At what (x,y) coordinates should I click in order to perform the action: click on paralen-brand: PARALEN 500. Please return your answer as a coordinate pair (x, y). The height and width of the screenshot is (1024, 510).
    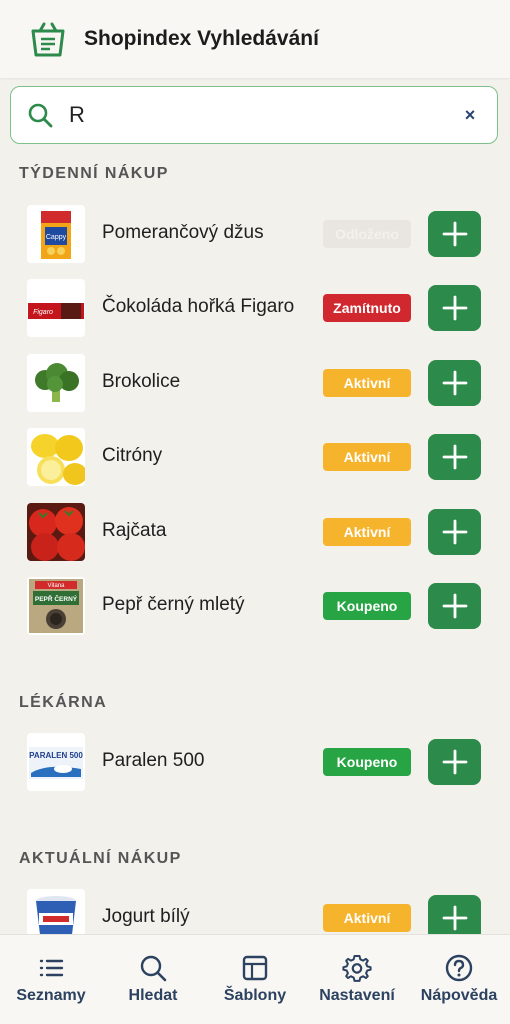
    Looking at the image, I should click on (56, 755).